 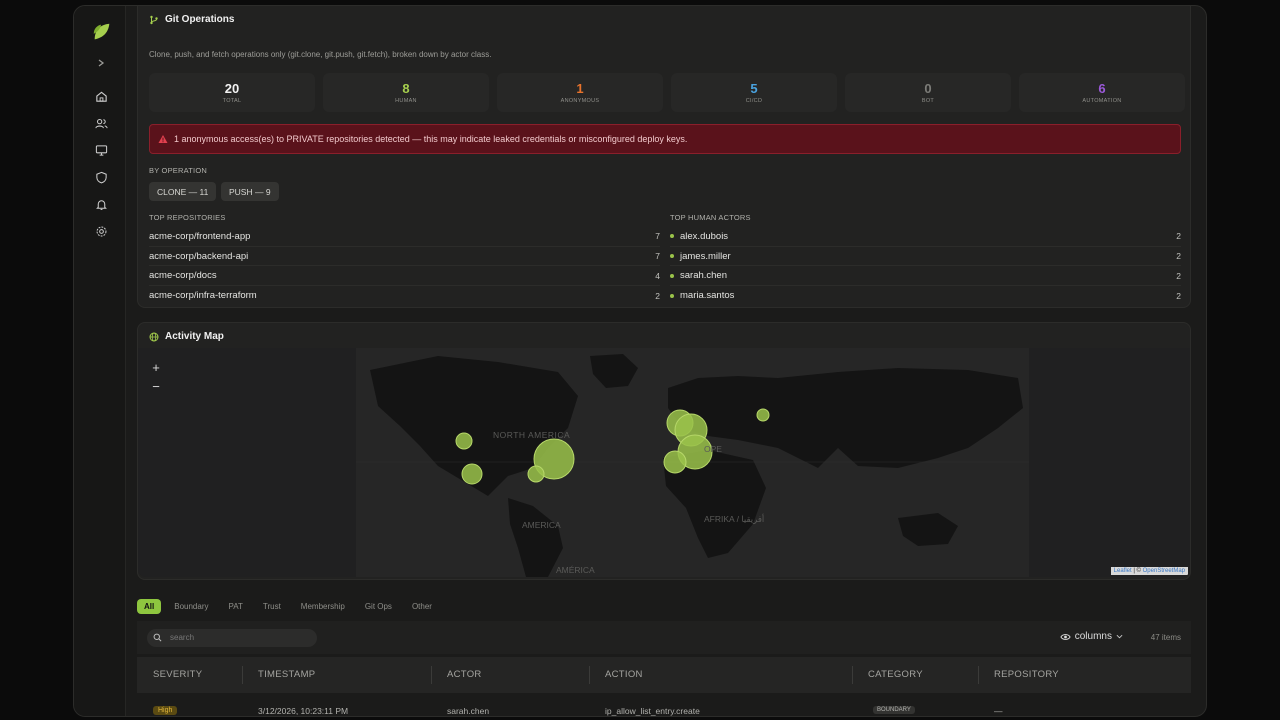 I want to click on git-branch-icon, so click(x=154, y=19).